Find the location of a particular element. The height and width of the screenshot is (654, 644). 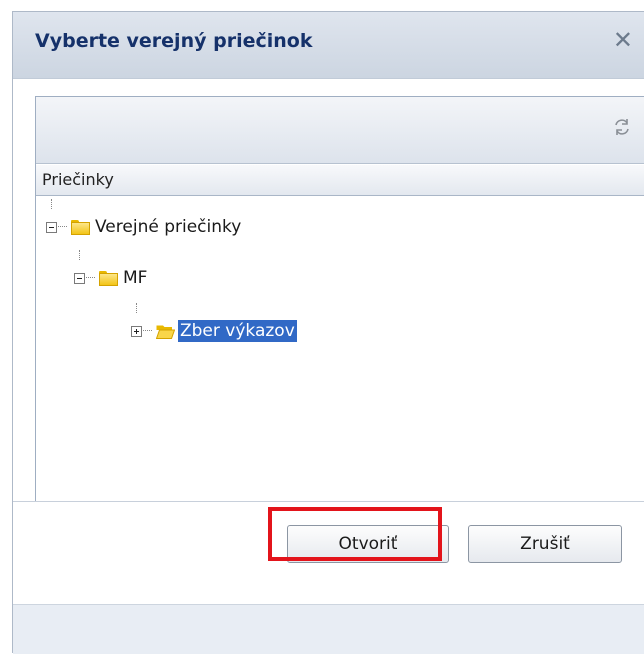

tree-node-label: Verejné priečinky is located at coordinates (168, 227).